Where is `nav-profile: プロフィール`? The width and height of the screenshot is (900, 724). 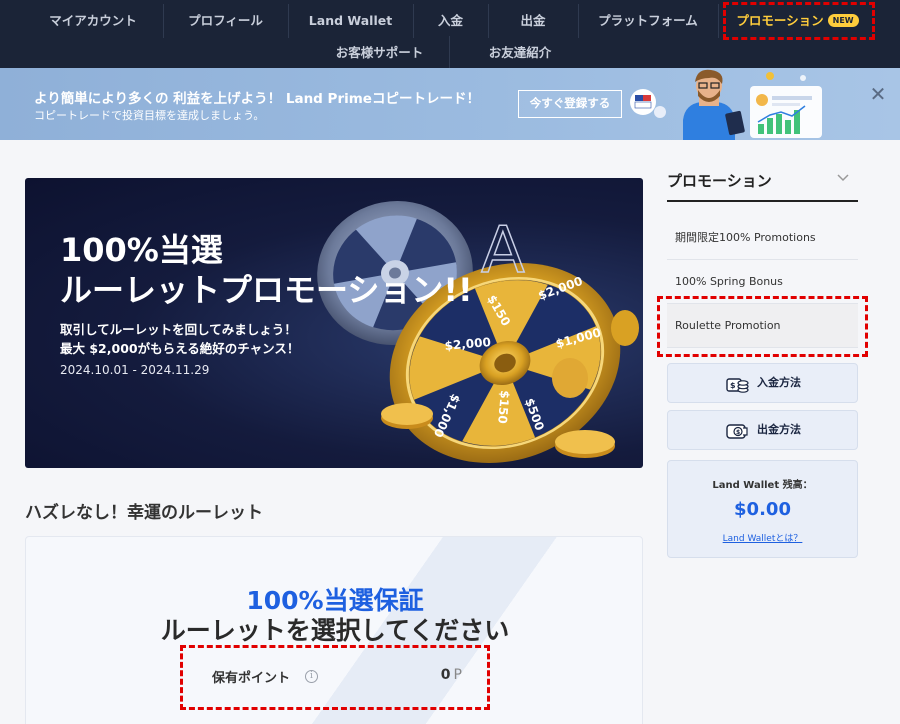 nav-profile: プロフィール is located at coordinates (226, 21).